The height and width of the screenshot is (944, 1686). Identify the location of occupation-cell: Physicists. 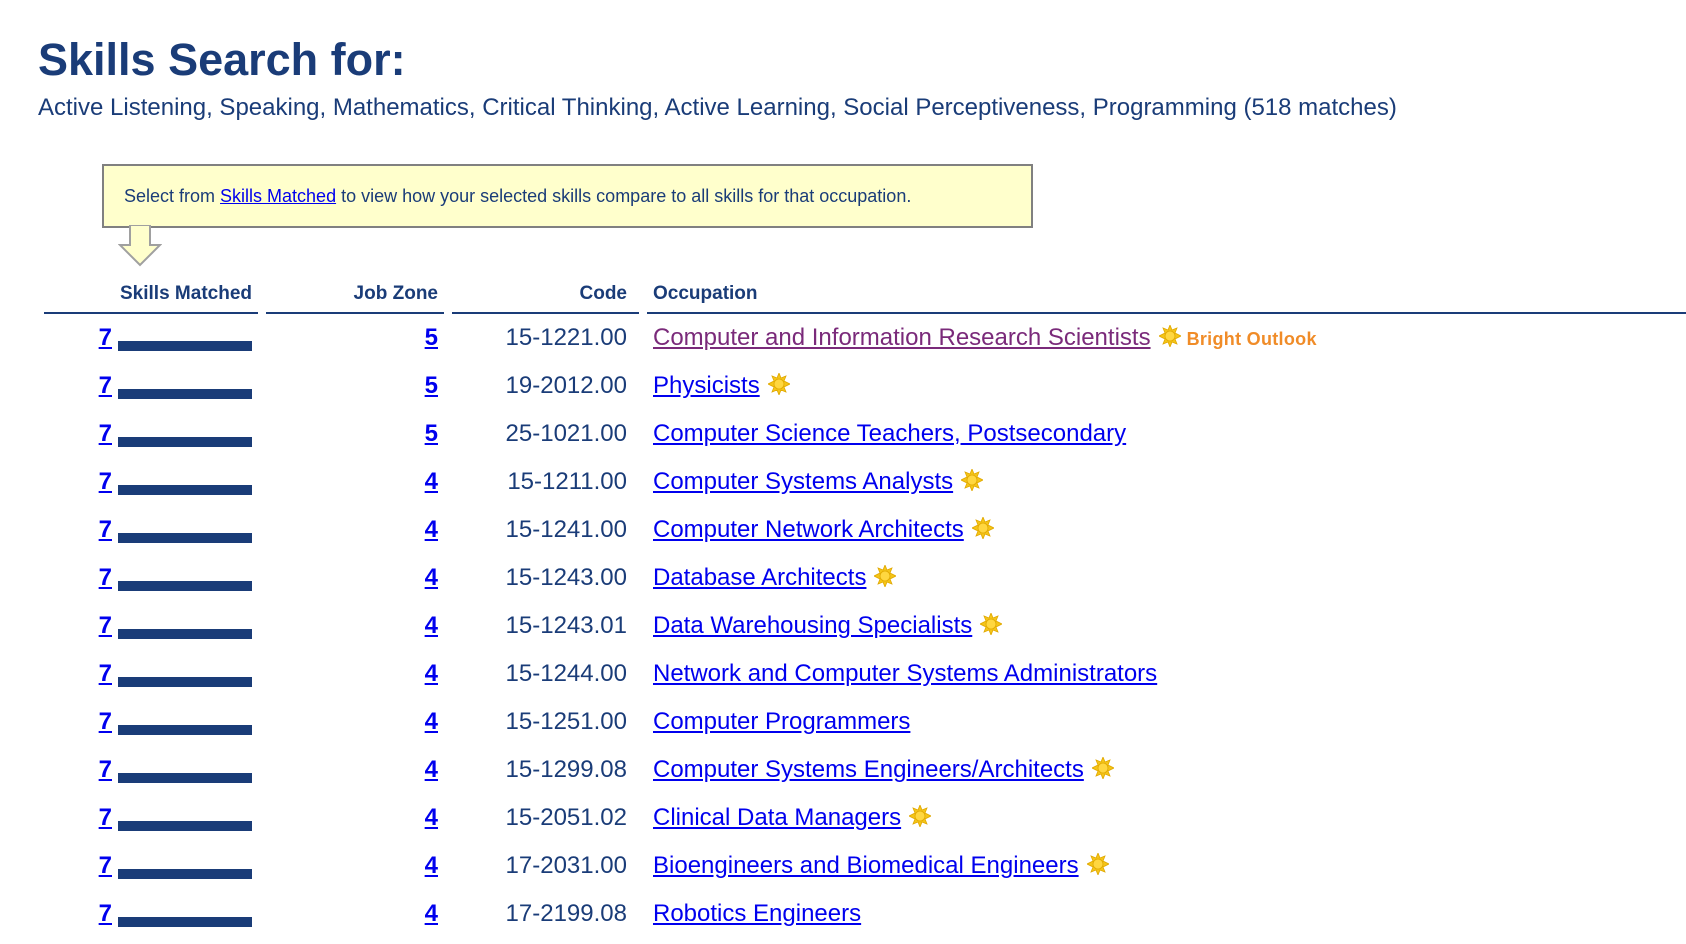
(1166, 386).